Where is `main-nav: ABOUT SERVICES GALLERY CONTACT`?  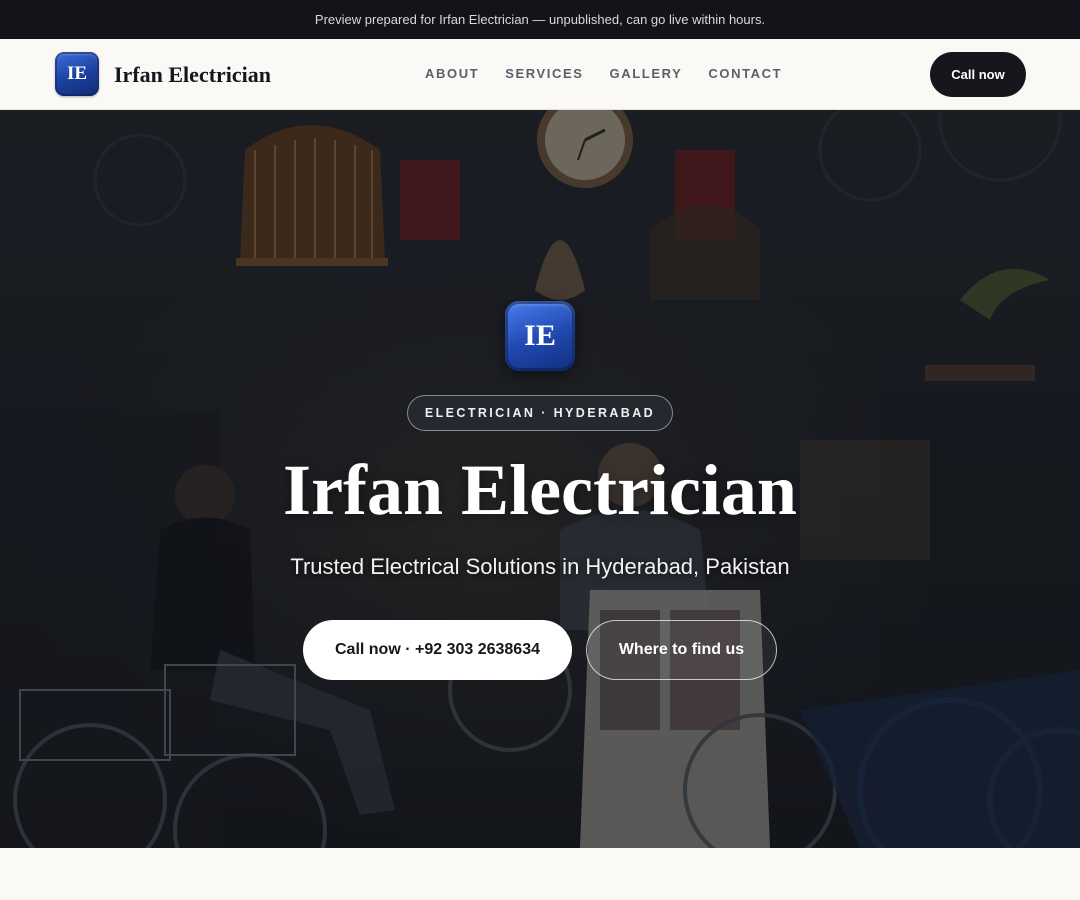
main-nav: ABOUT SERVICES GALLERY CONTACT is located at coordinates (603, 73).